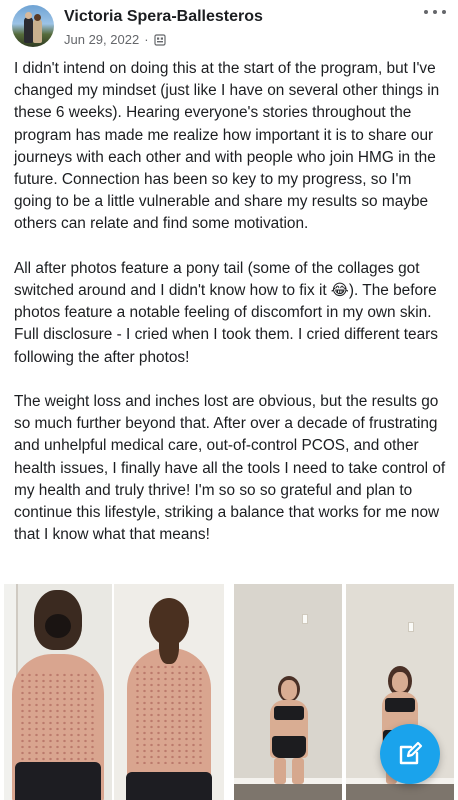 The height and width of the screenshot is (800, 458). What do you see at coordinates (58, 692) in the screenshot?
I see `photo-back-before` at bounding box center [58, 692].